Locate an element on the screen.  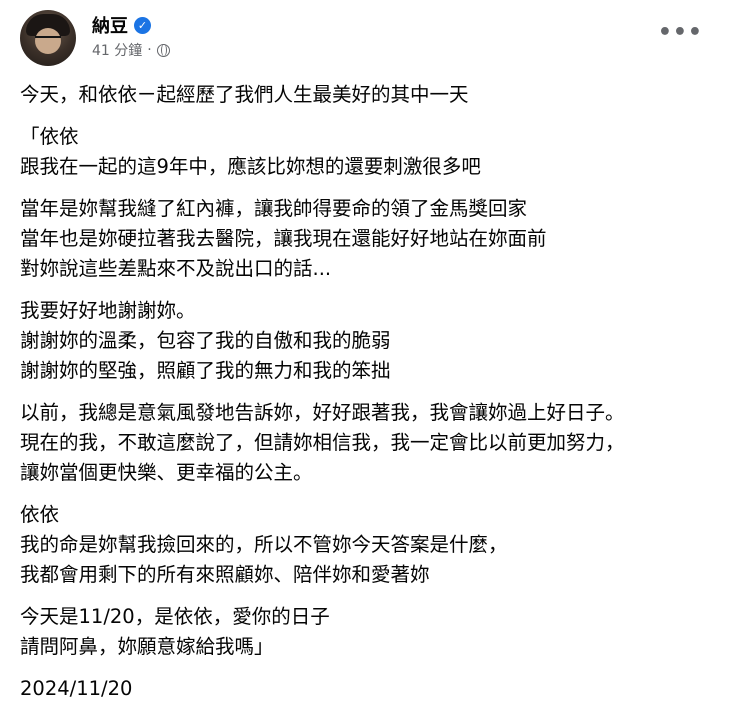
post-header: 納豆 ✓ 41 分鐘 · ••• is located at coordinates (365, 38).